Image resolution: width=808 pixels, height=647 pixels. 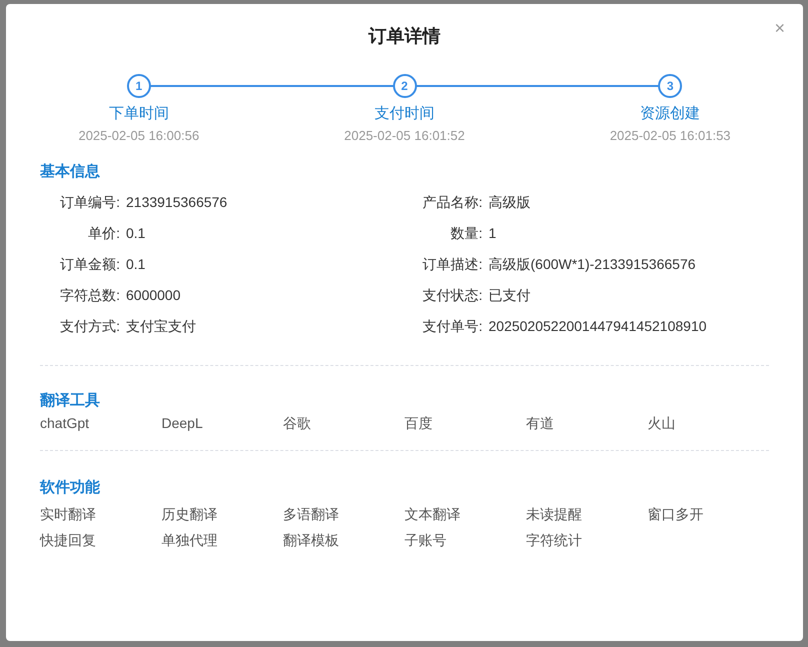 I want to click on section-heading: 软件功能, so click(x=70, y=488).